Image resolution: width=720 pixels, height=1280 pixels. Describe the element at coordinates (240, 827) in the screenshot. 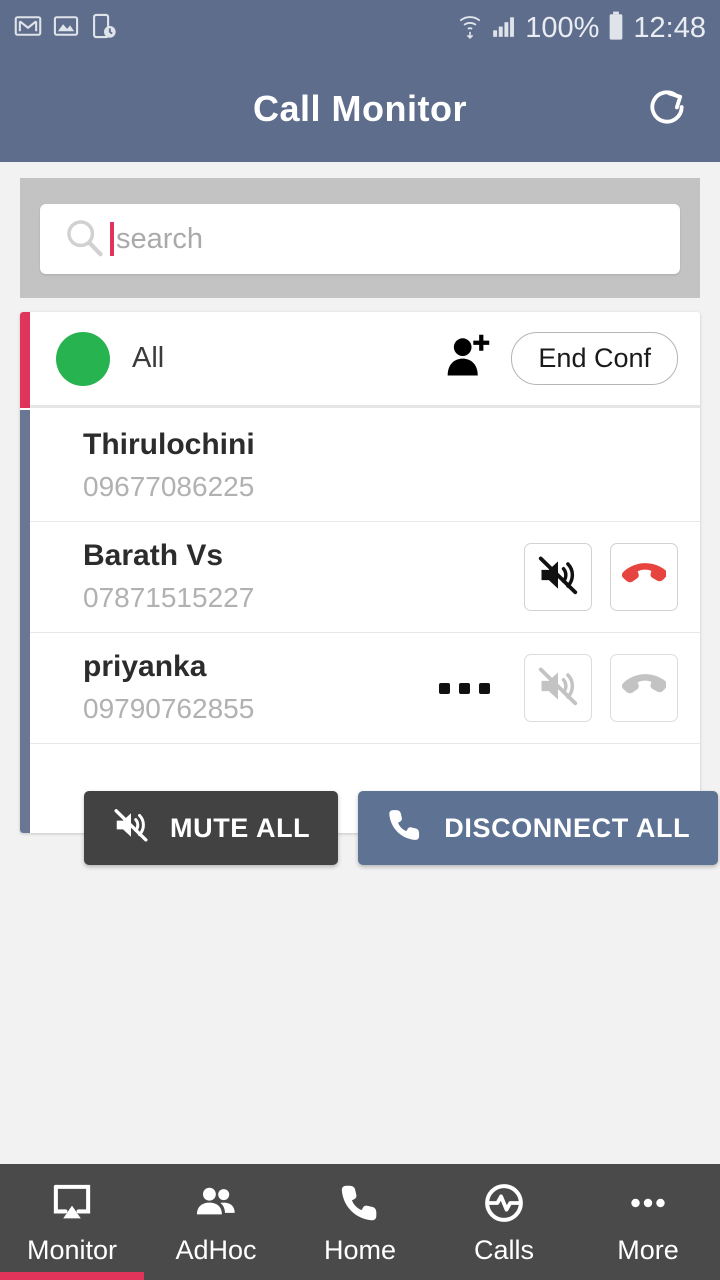

I see `mute-all-label: MUTE ALL` at that location.